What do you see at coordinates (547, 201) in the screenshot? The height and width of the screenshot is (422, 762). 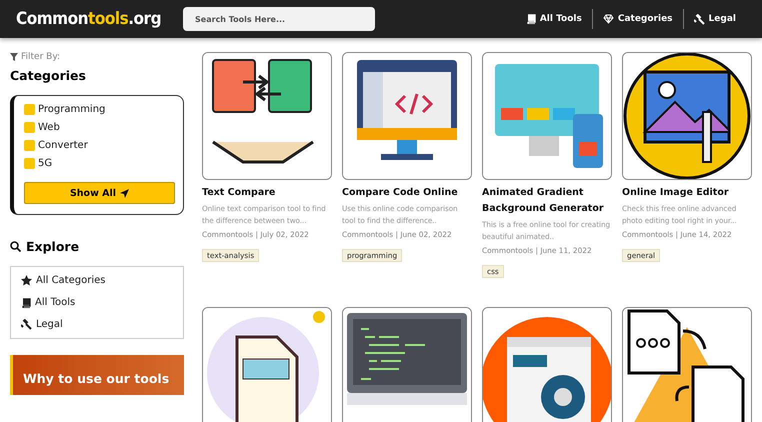 I see `tool-title: Animated Gradient Background Generator` at bounding box center [547, 201].